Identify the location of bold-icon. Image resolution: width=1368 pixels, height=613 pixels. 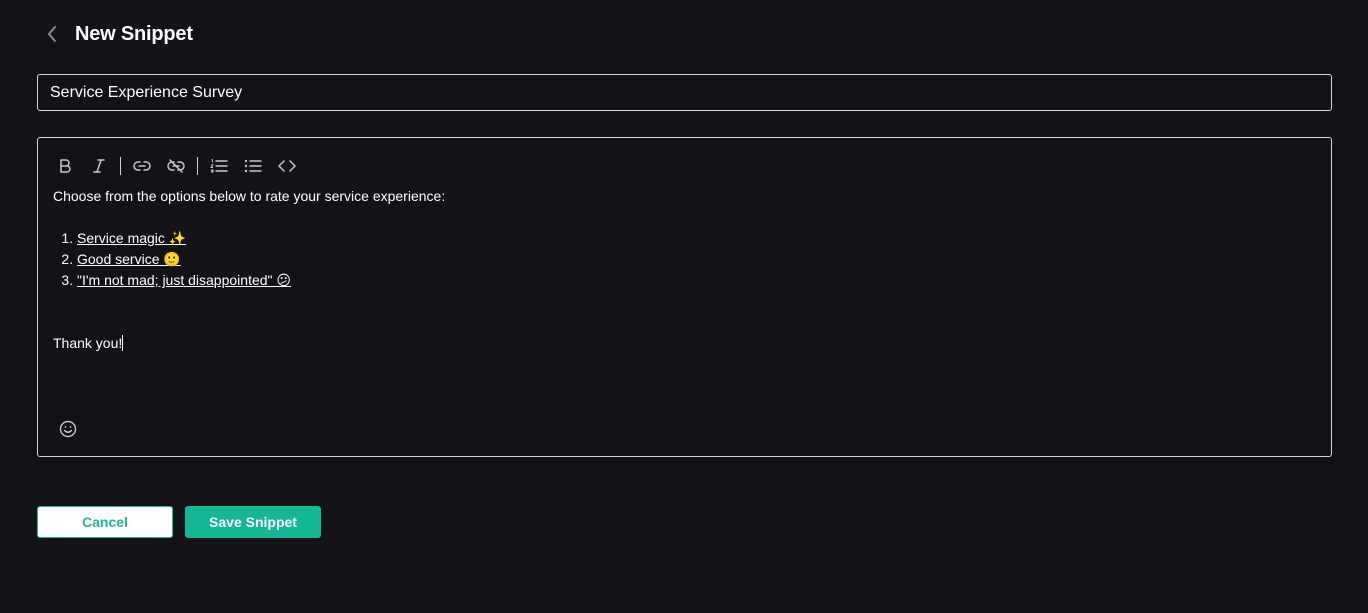
(65, 166).